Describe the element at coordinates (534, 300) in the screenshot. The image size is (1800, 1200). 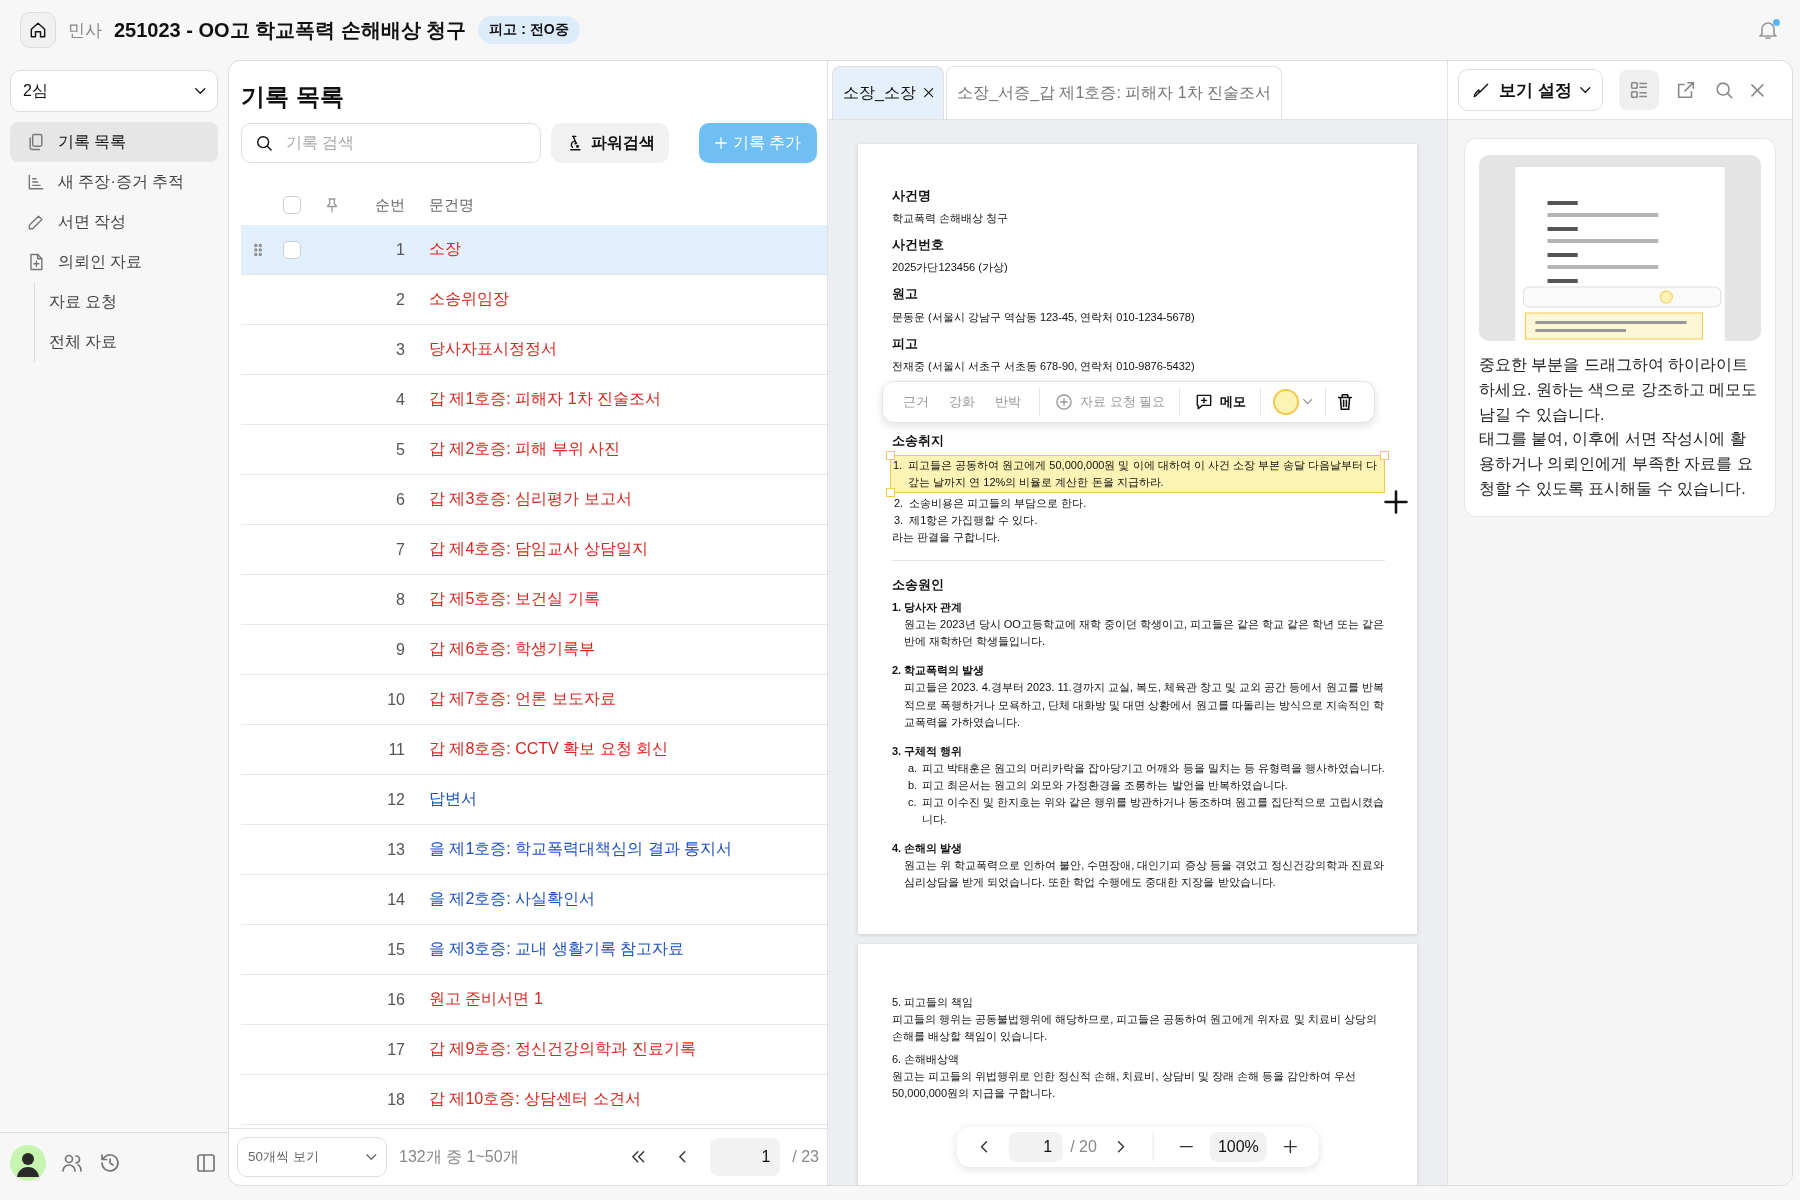
I see `record-row: 2 소송위임장` at that location.